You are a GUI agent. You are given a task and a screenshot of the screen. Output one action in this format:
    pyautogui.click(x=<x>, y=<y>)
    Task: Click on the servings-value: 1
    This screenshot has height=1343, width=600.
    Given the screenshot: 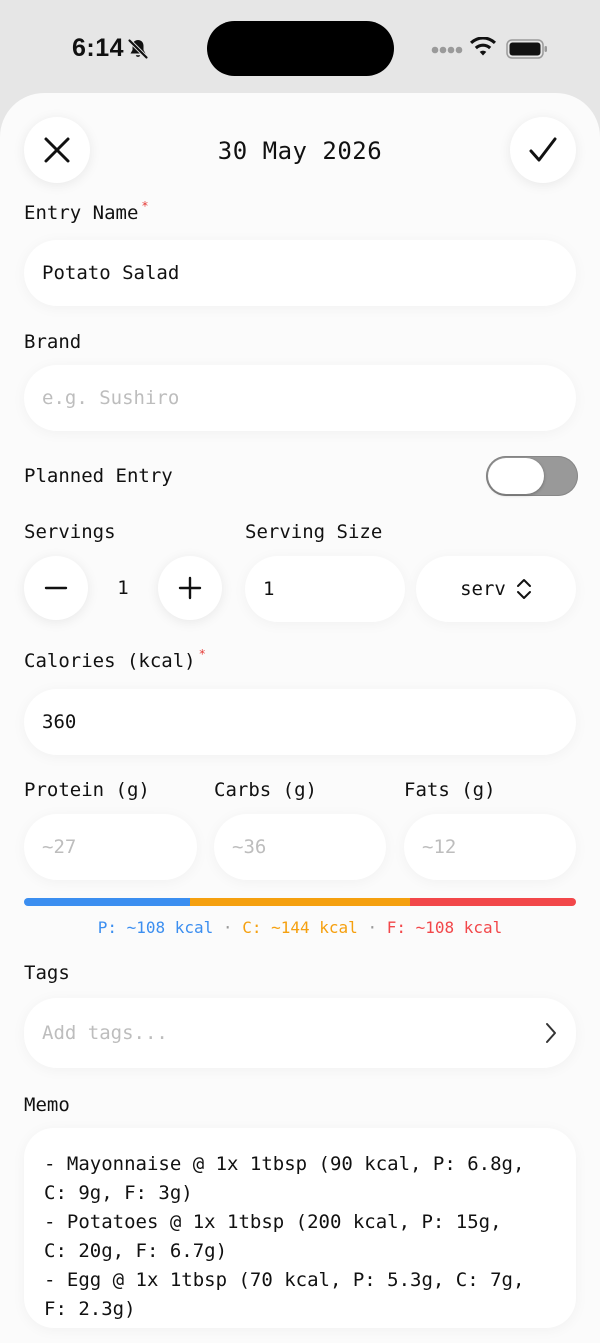 What is the action you would take?
    pyautogui.click(x=123, y=588)
    